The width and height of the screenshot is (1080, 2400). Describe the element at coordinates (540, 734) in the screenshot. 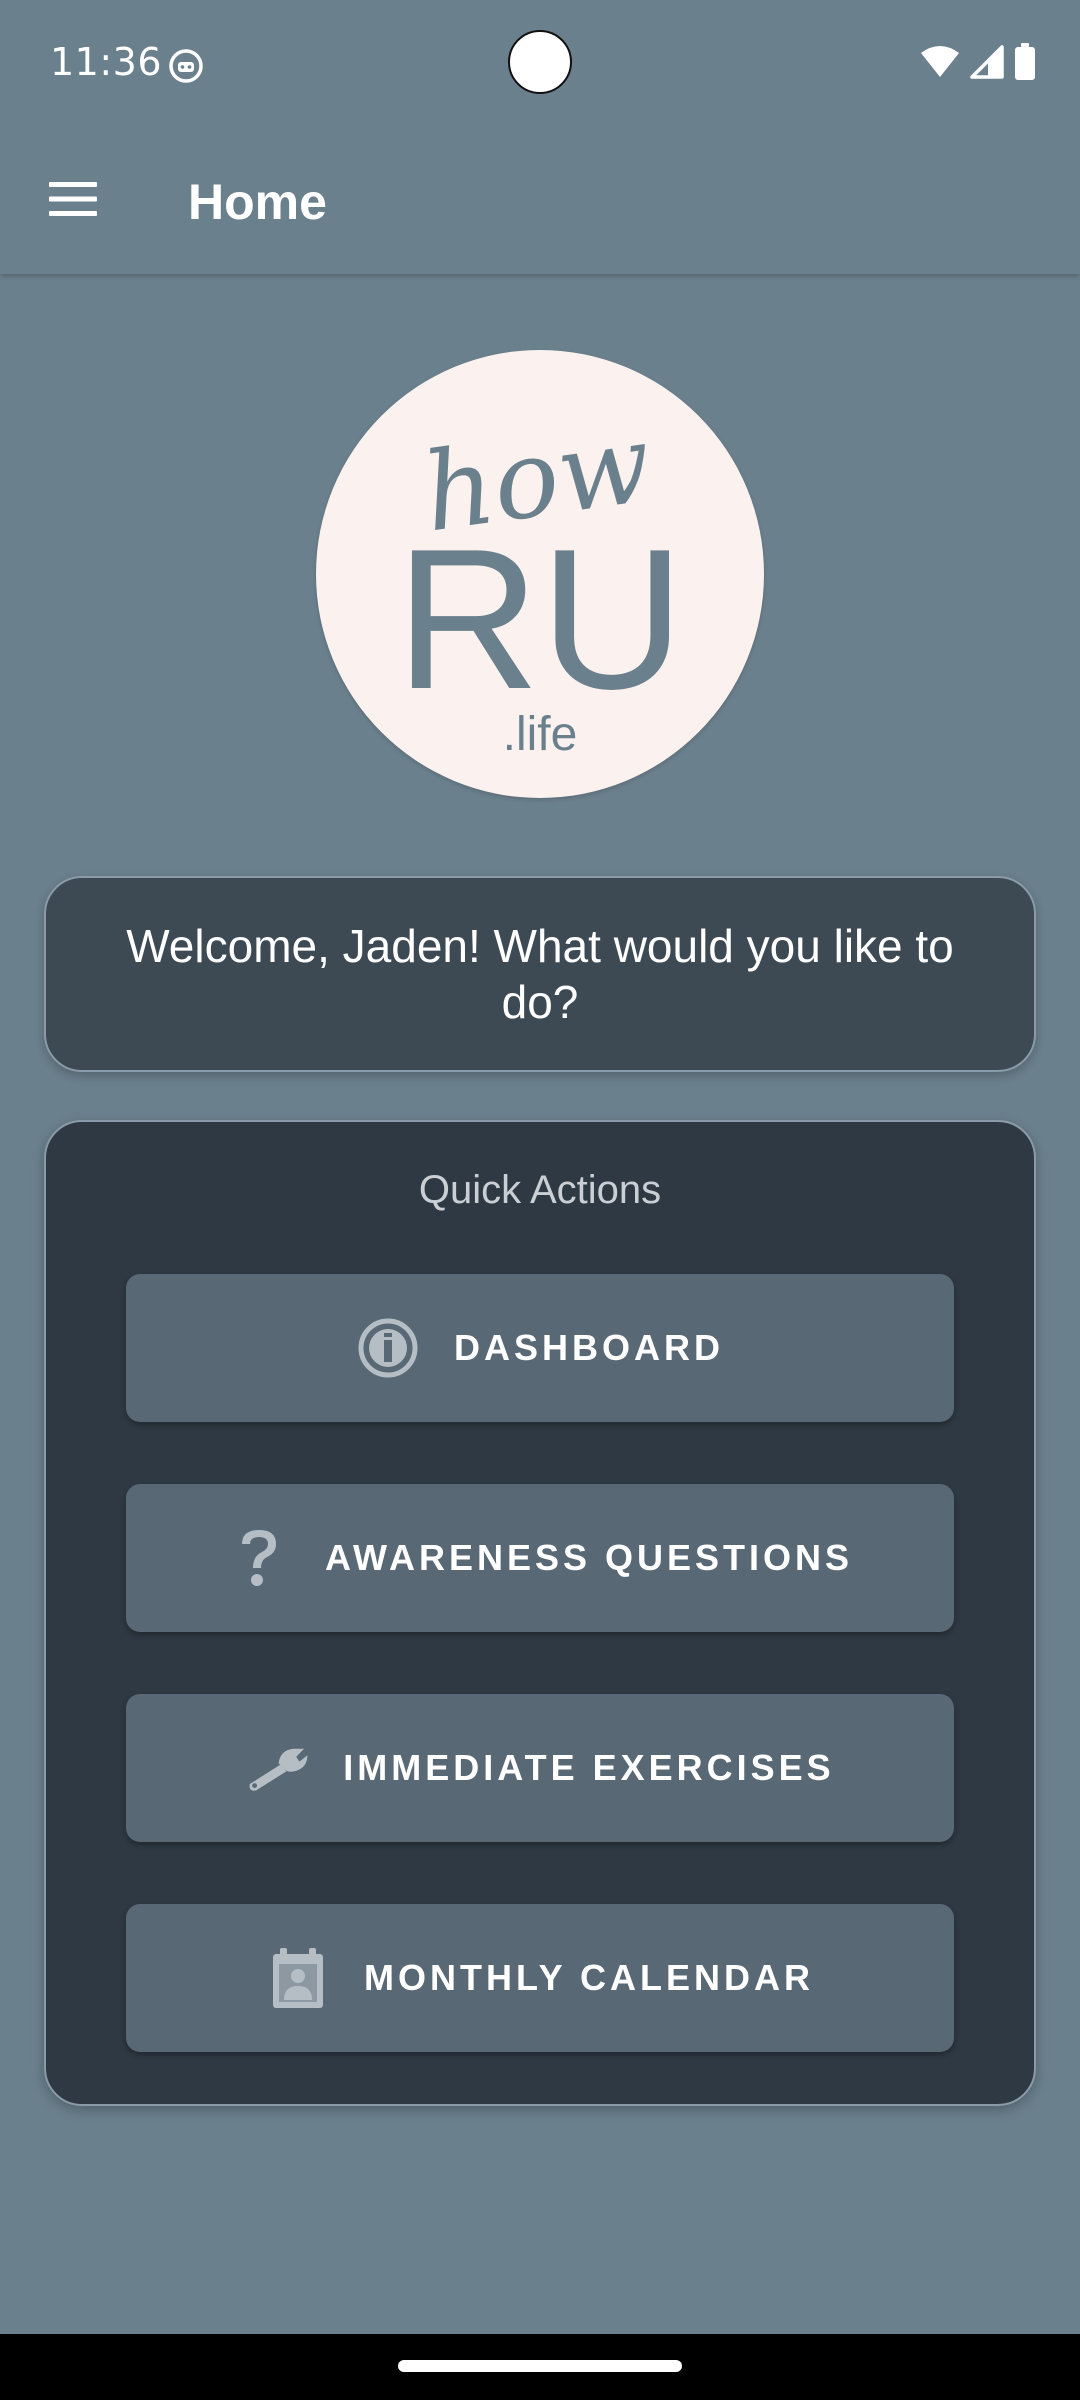

I see `svg-text: .life` at that location.